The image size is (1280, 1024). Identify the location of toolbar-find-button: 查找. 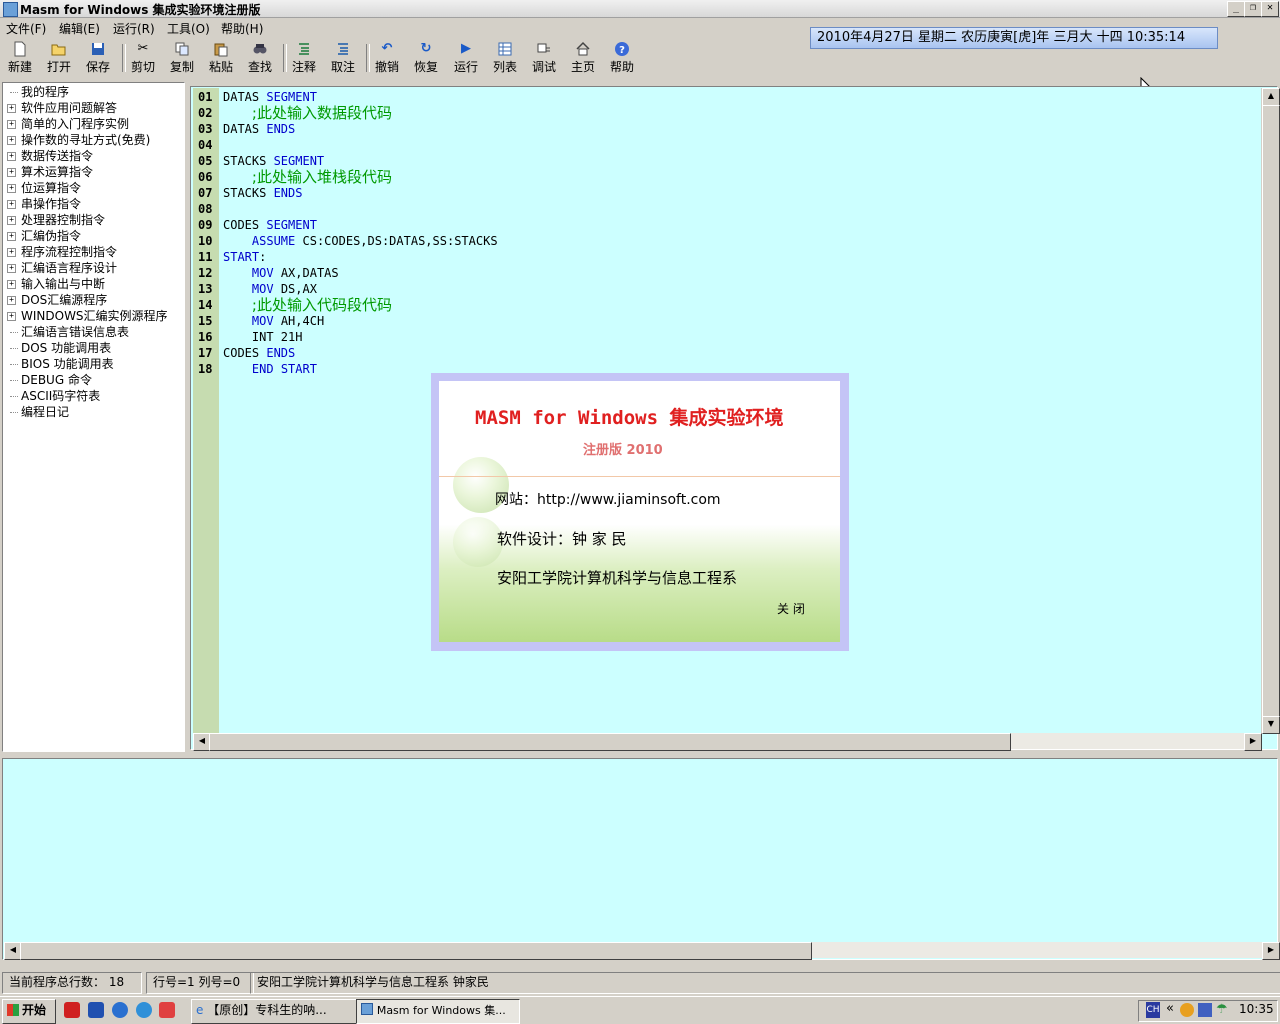
(260, 58).